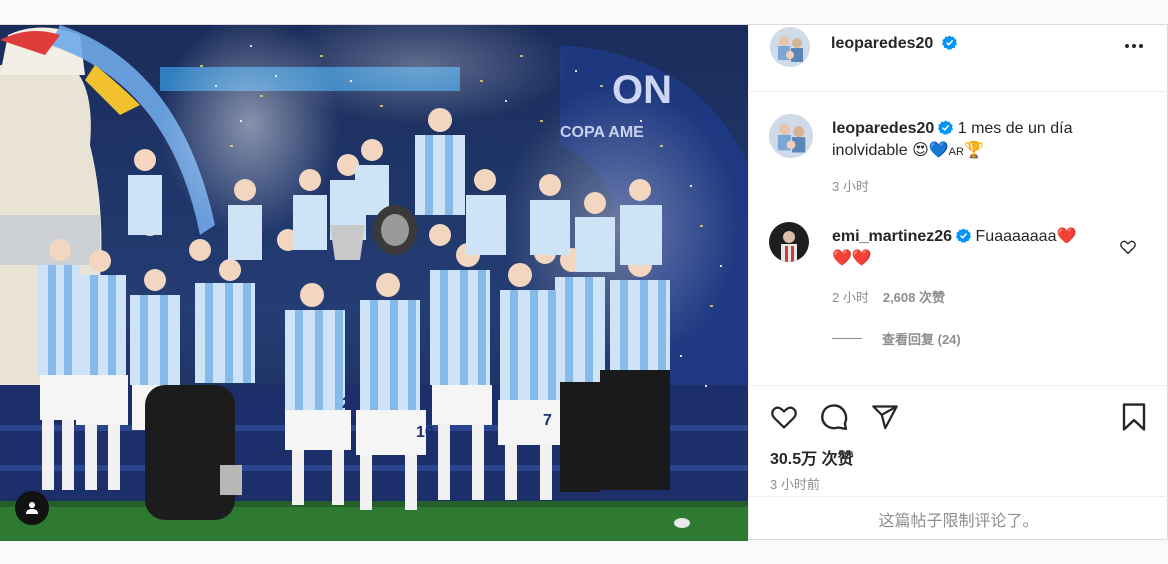 The height and width of the screenshot is (564, 1168). I want to click on author-avatar, so click(790, 47).